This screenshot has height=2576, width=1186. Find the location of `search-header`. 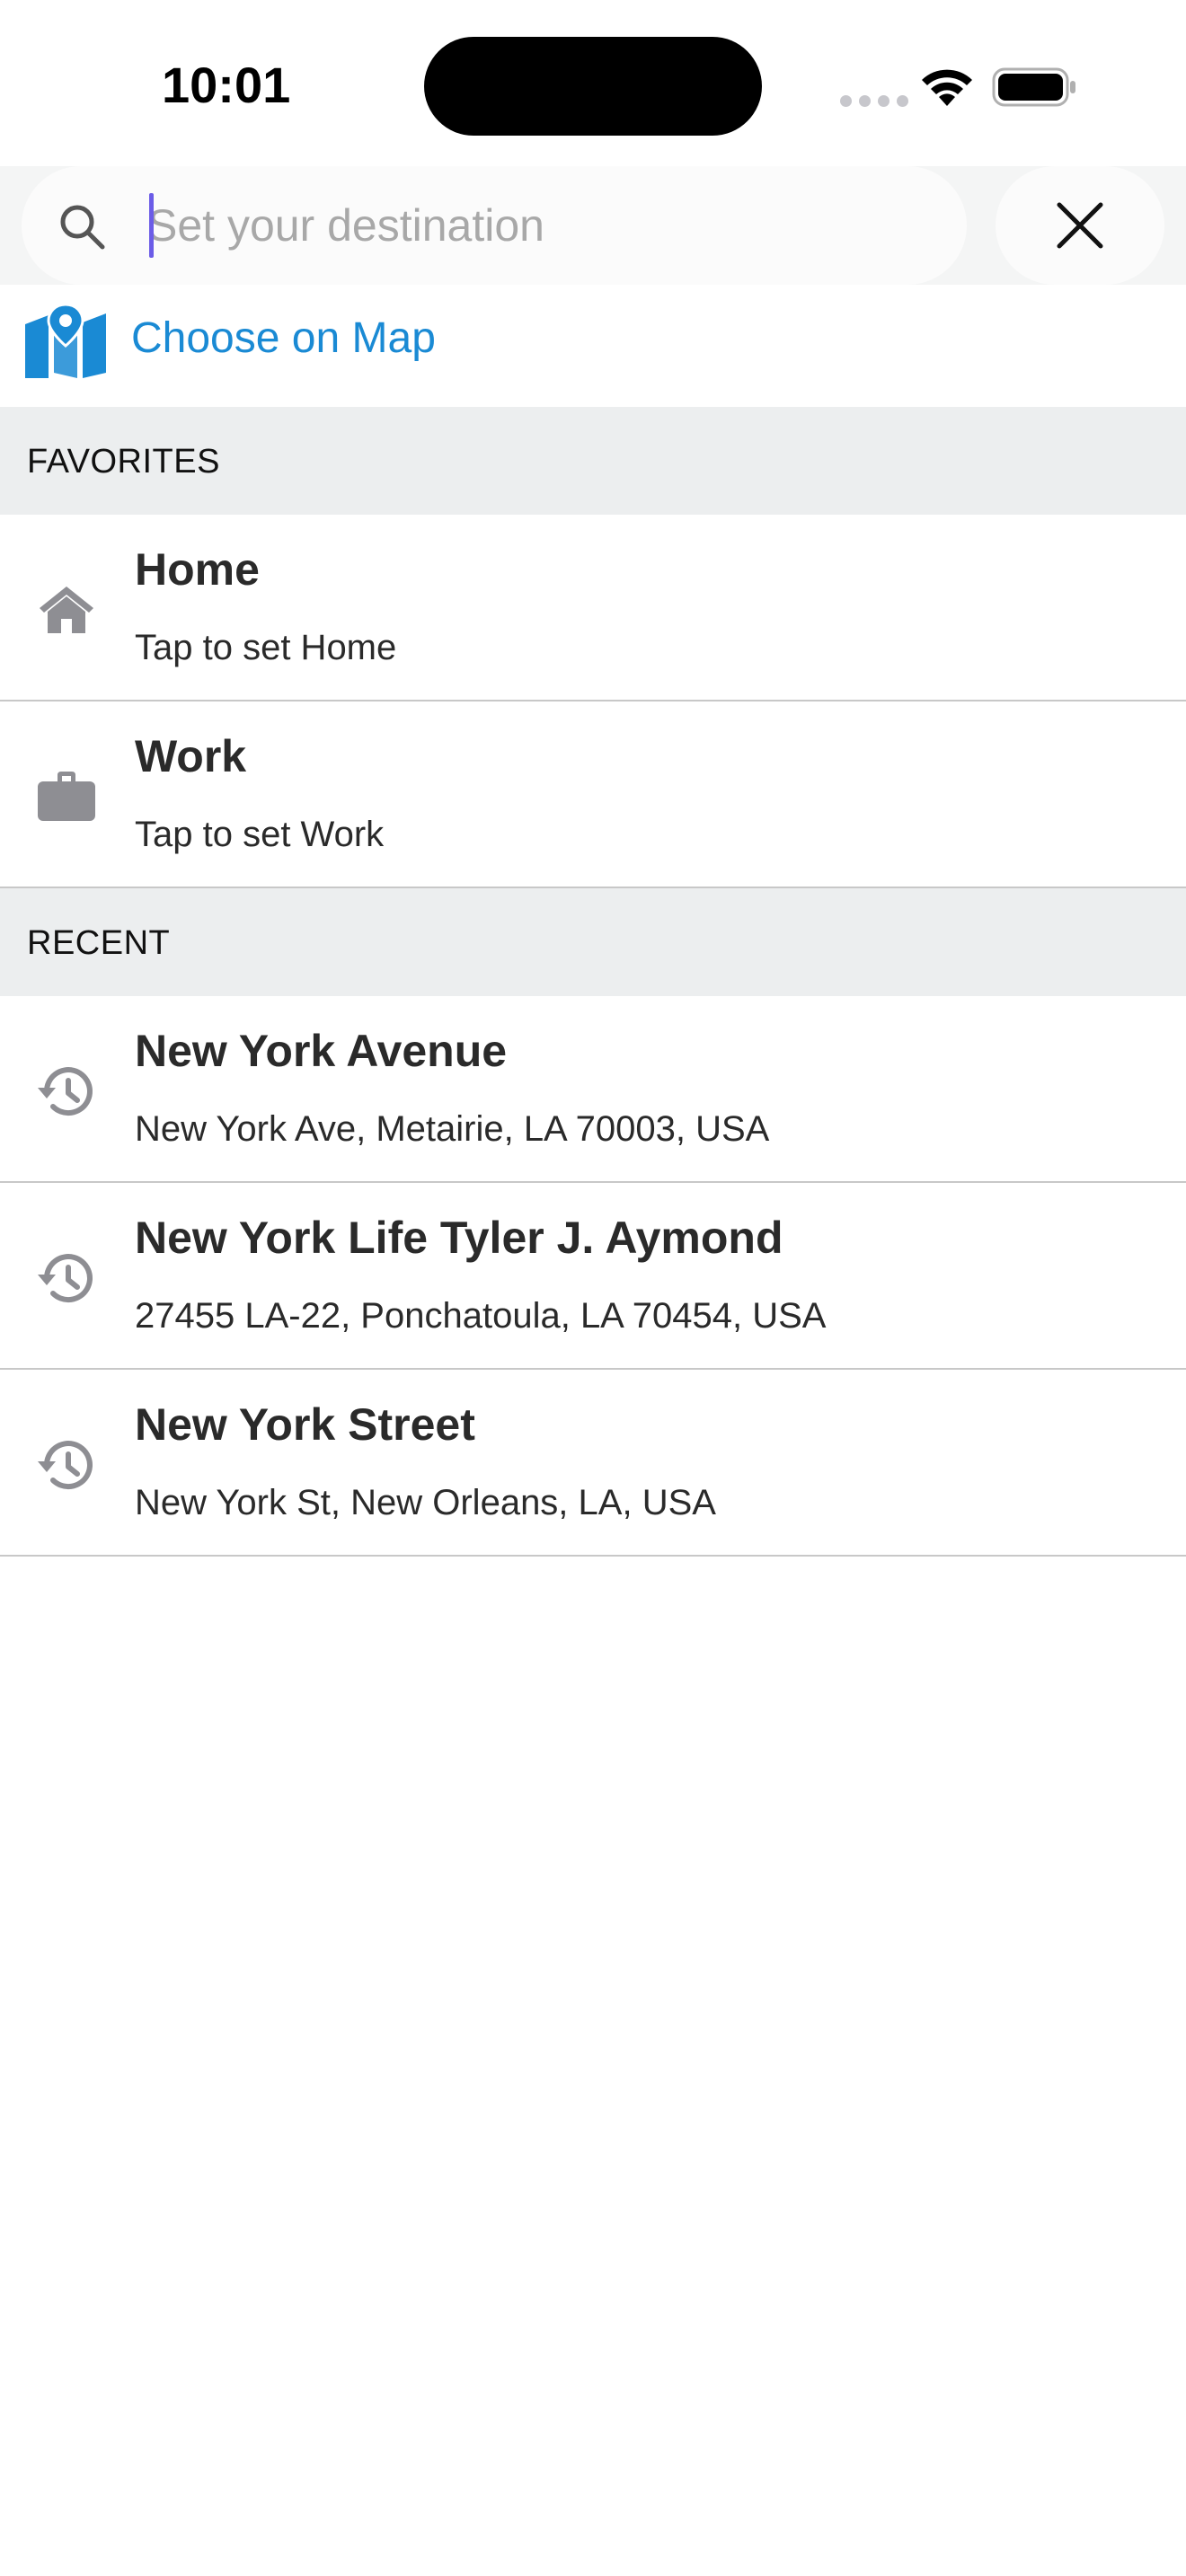

search-header is located at coordinates (593, 225).